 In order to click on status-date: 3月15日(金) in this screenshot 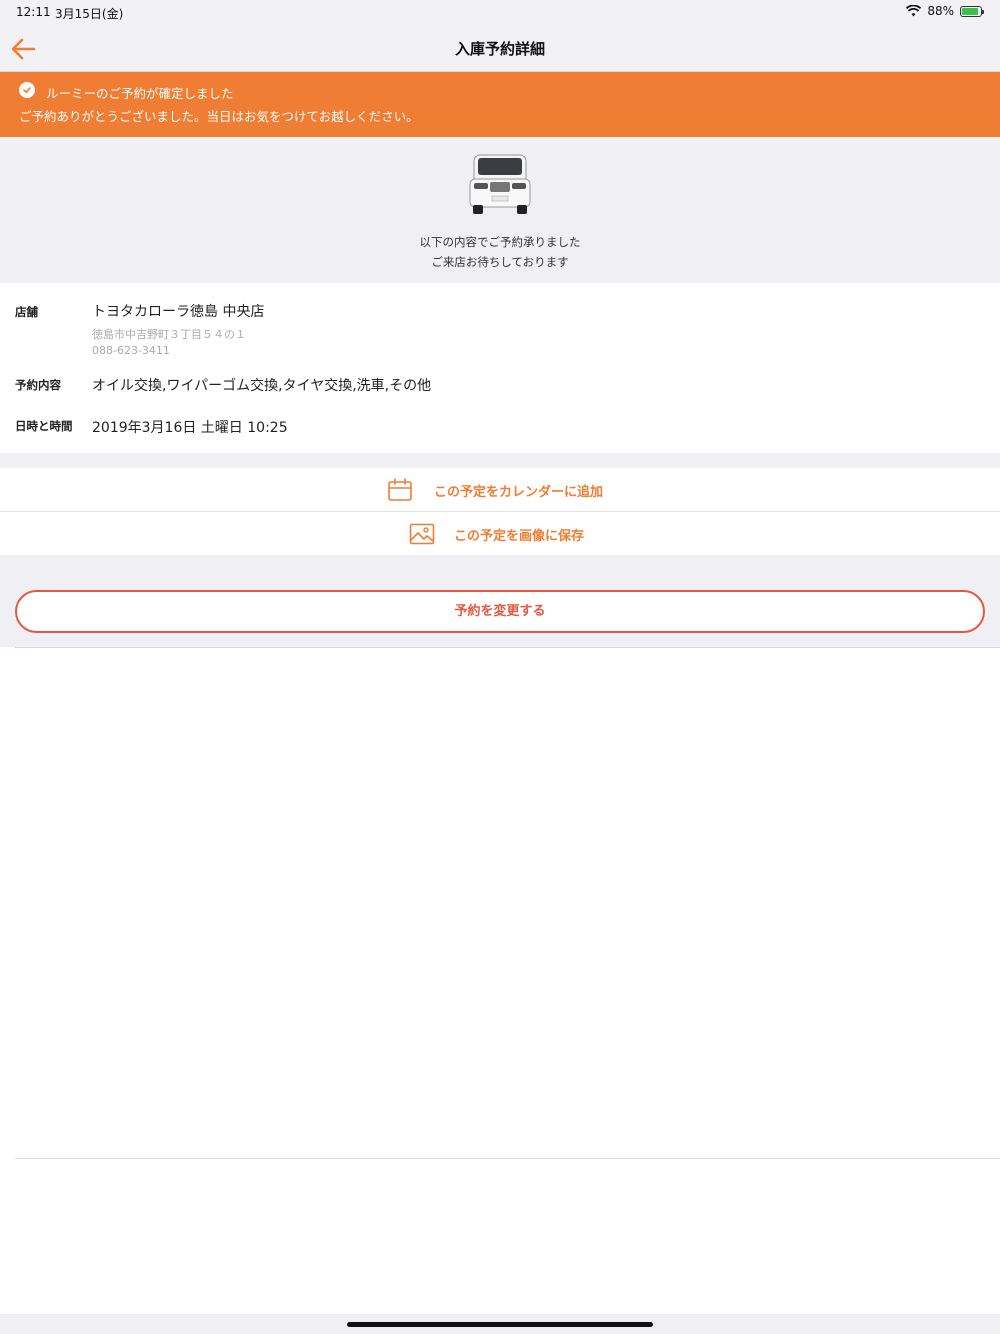, I will do `click(89, 14)`.